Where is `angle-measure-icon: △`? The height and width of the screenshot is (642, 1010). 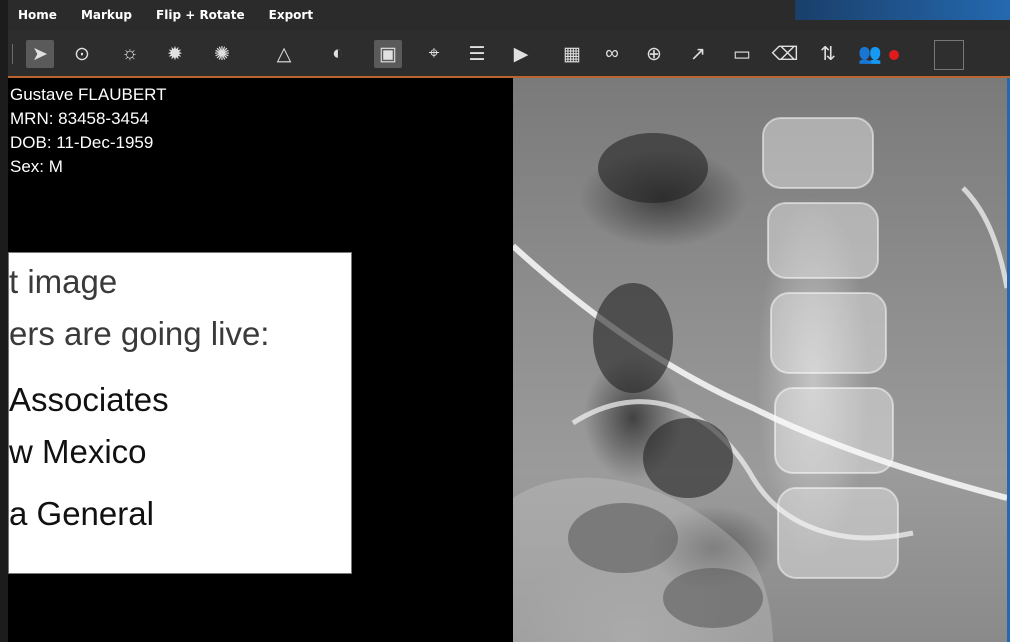 angle-measure-icon: △ is located at coordinates (284, 54).